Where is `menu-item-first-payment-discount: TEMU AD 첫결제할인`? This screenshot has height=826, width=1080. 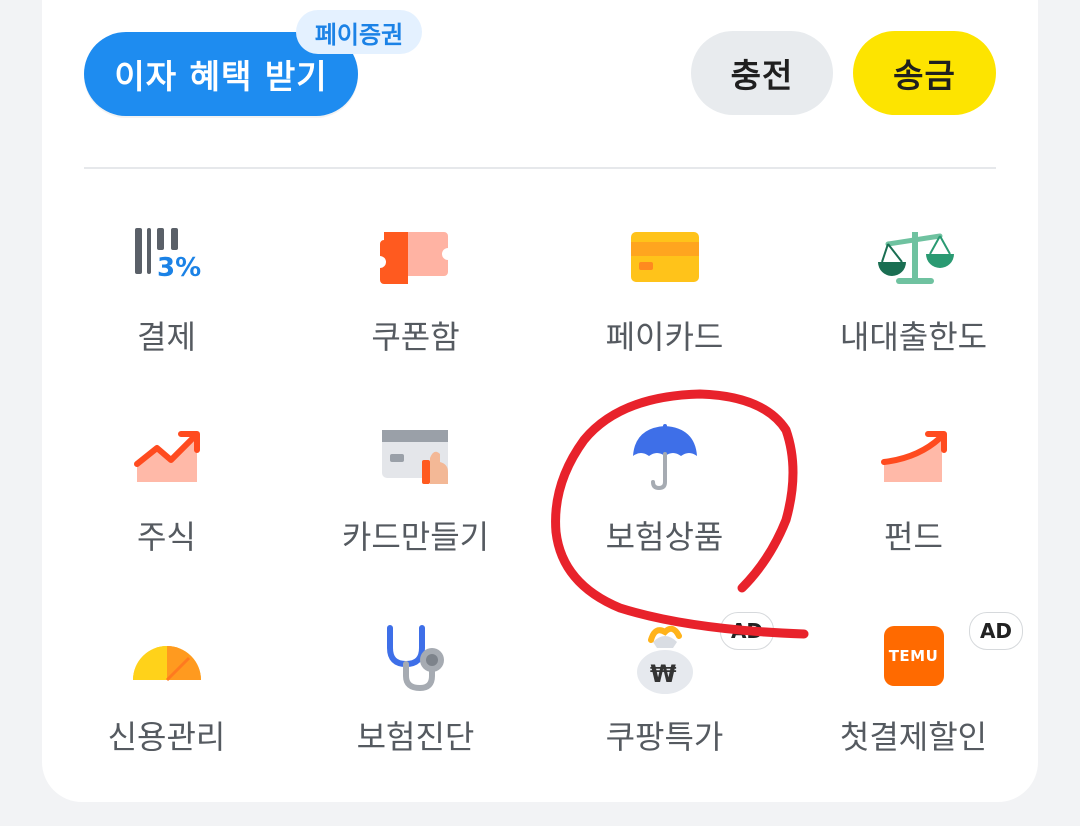
menu-item-first-payment-discount: TEMU AD 첫결제할인 is located at coordinates (913, 700).